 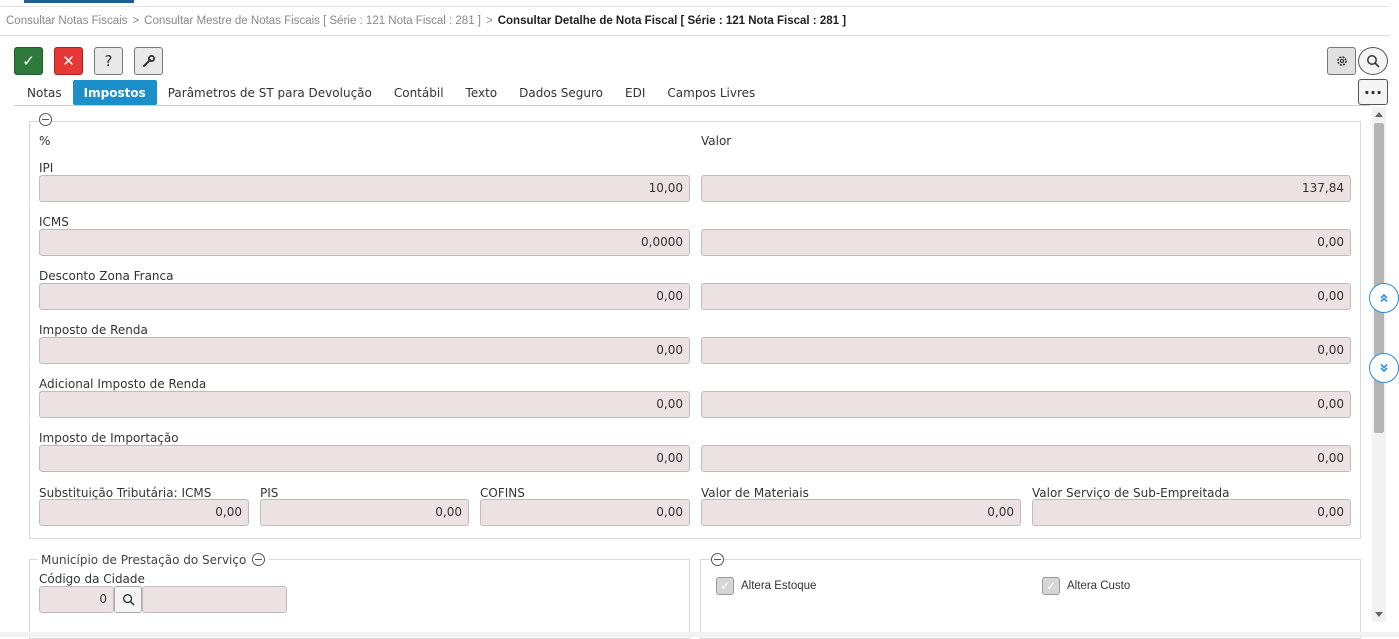 What do you see at coordinates (716, 141) in the screenshot?
I see `value-header: Valor` at bounding box center [716, 141].